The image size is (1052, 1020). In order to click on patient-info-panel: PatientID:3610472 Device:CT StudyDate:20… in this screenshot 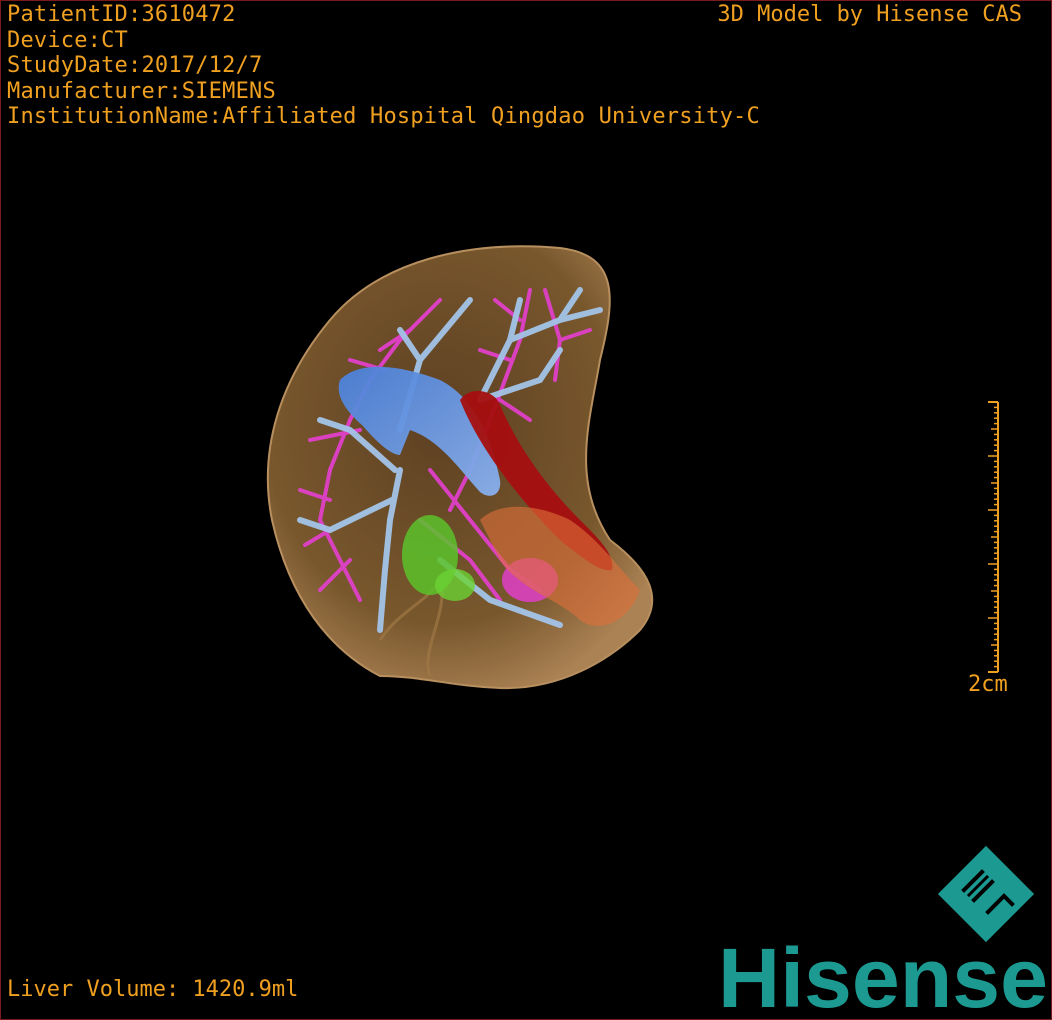, I will do `click(383, 66)`.